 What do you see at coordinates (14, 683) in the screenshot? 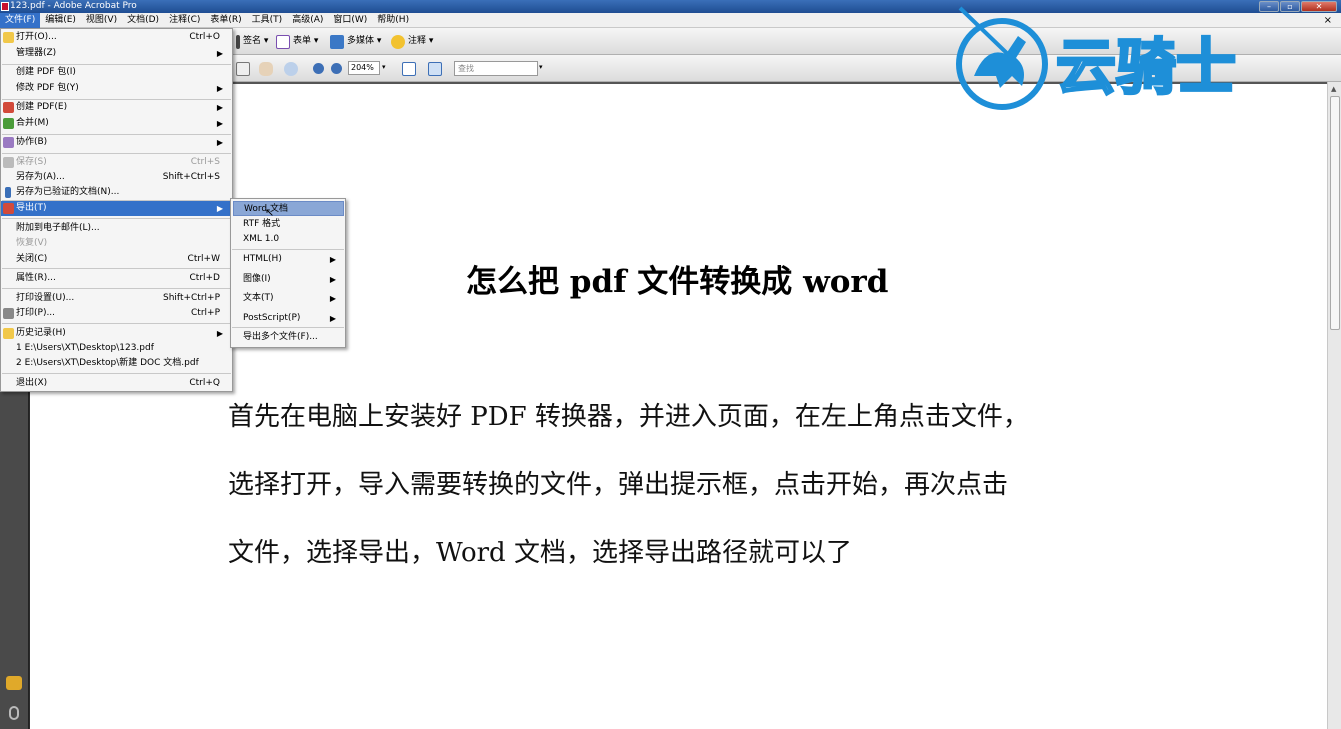
I see `comments-panel-icon` at bounding box center [14, 683].